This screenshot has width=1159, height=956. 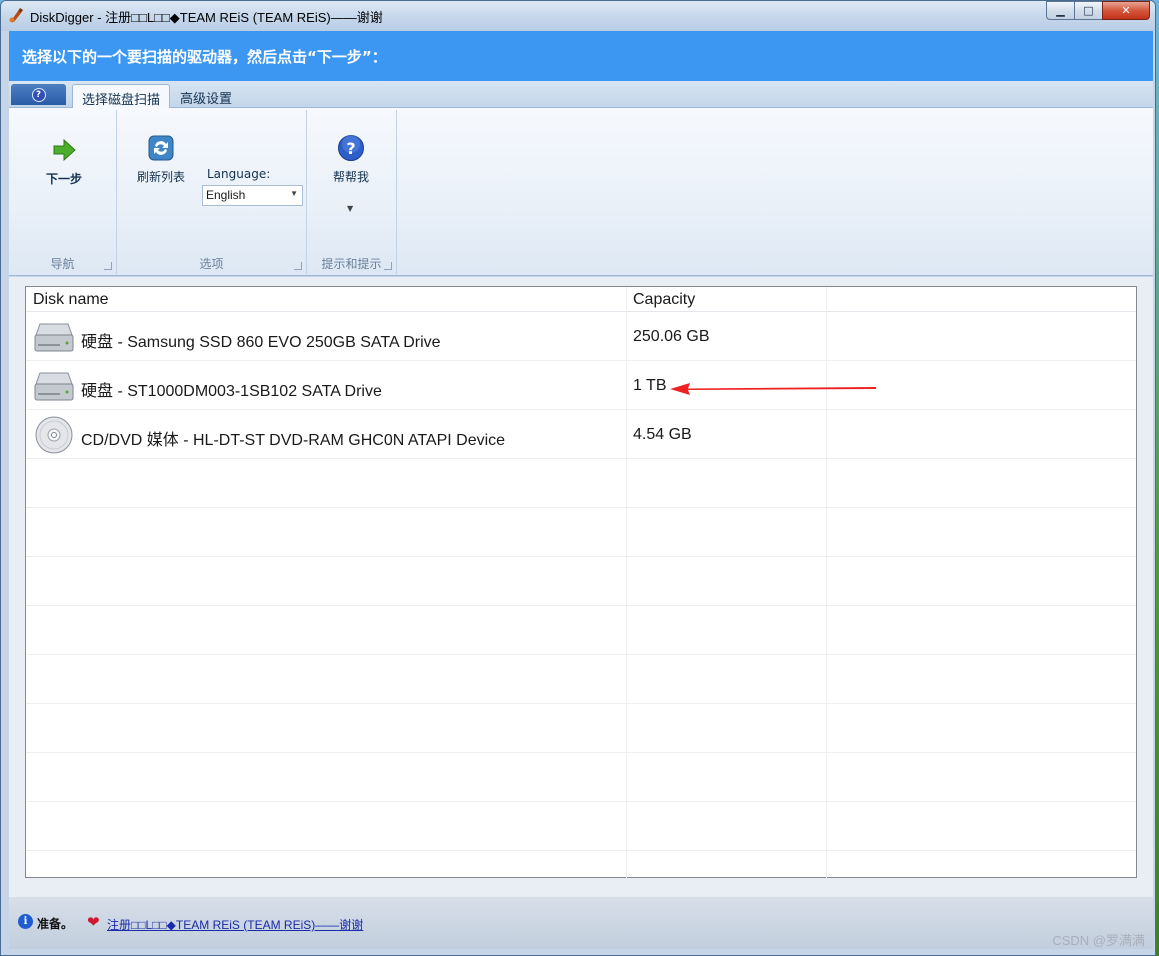 I want to click on minimize-icon: ▁, so click(x=1060, y=10).